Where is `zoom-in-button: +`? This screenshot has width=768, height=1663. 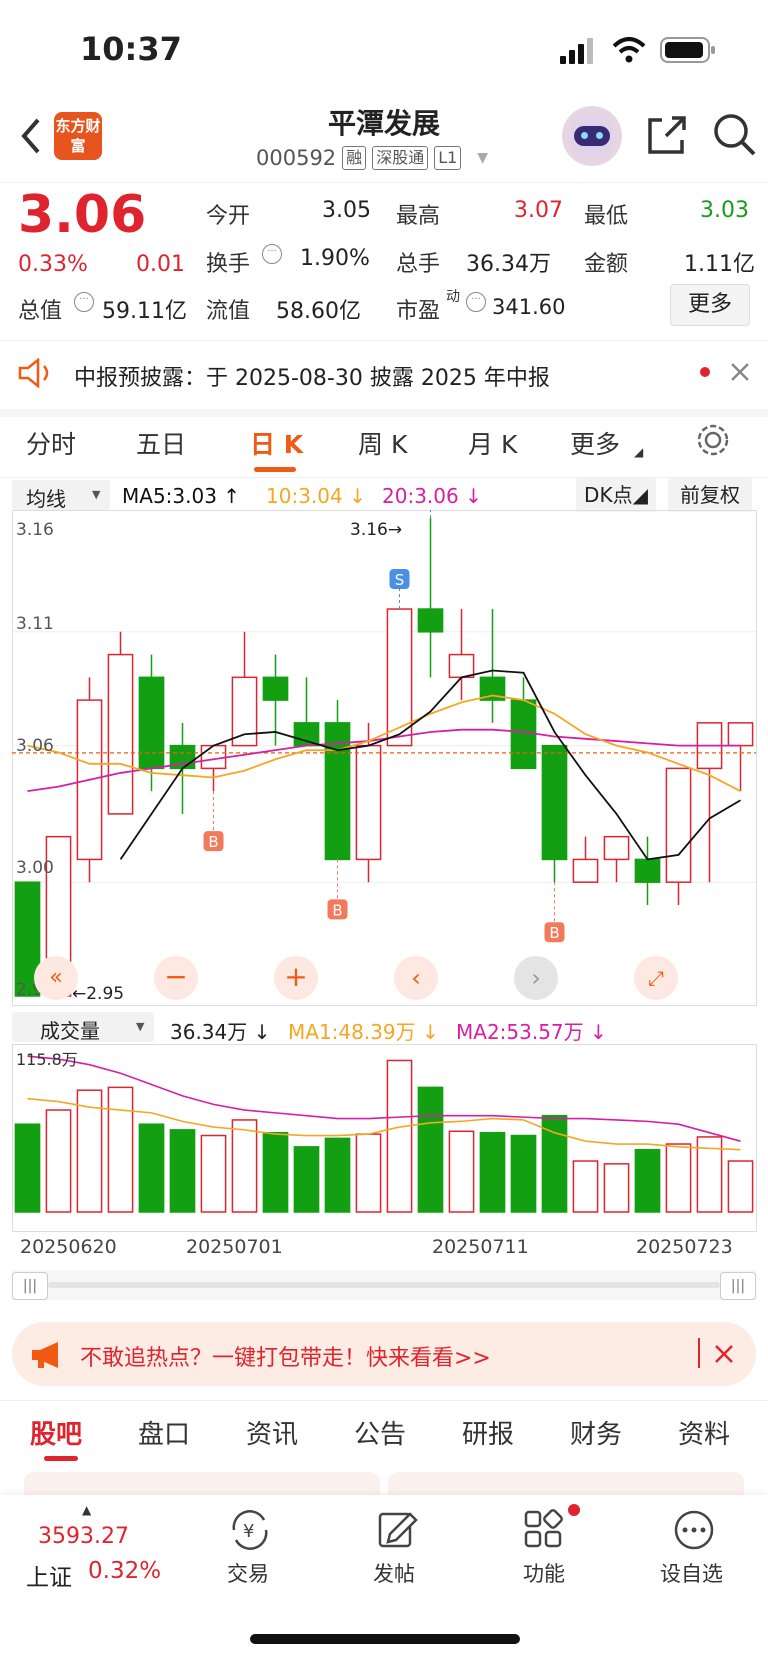 zoom-in-button: + is located at coordinates (296, 978).